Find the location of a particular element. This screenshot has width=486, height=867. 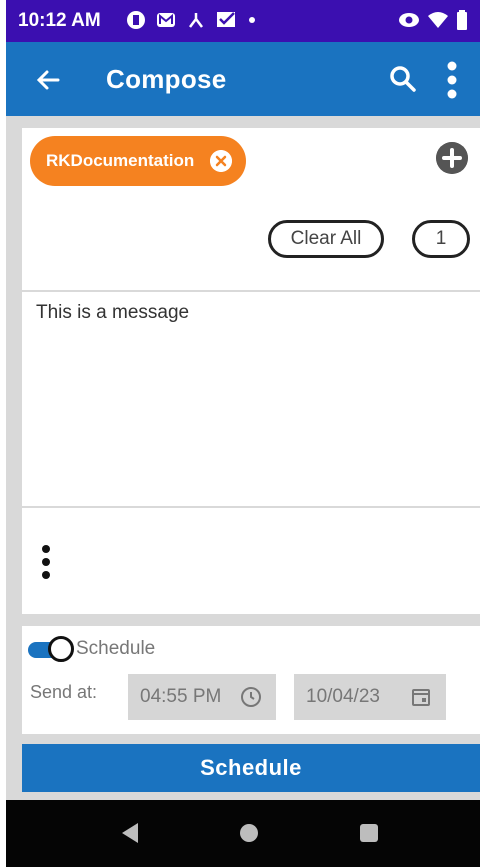

battery-icon is located at coordinates (462, 20).